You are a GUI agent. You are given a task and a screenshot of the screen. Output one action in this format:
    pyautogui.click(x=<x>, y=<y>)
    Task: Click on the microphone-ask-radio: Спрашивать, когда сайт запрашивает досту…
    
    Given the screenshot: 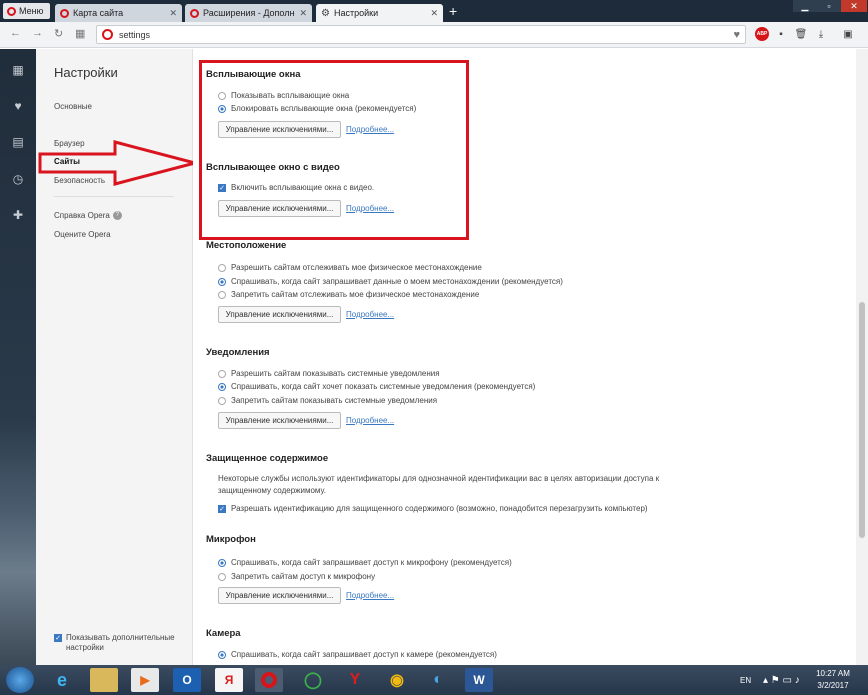 What is the action you would take?
    pyautogui.click(x=365, y=562)
    